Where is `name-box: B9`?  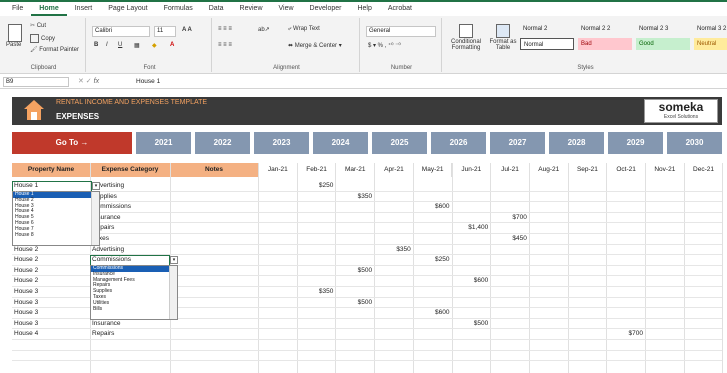 name-box: B9 is located at coordinates (36, 82).